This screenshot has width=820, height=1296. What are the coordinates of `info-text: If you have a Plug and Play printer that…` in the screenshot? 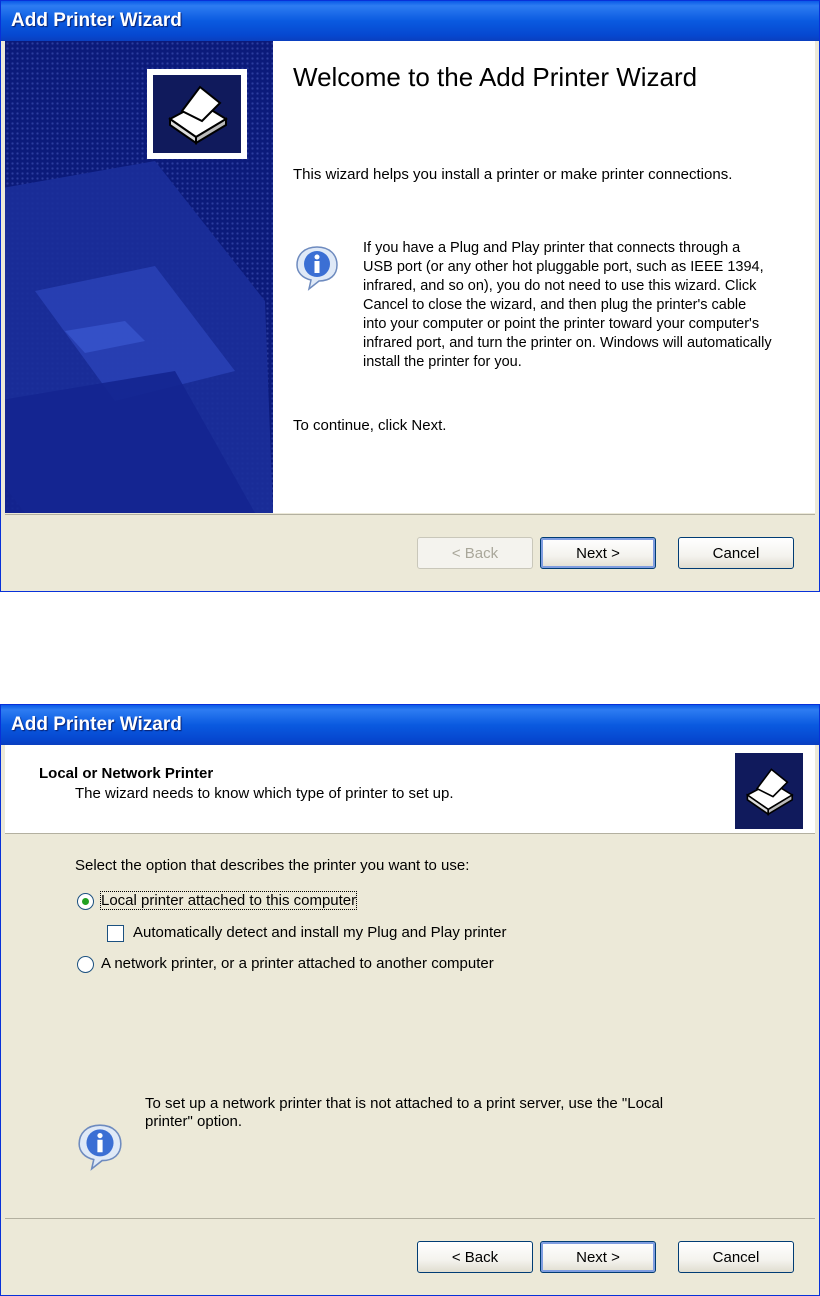 It's located at (567, 305).